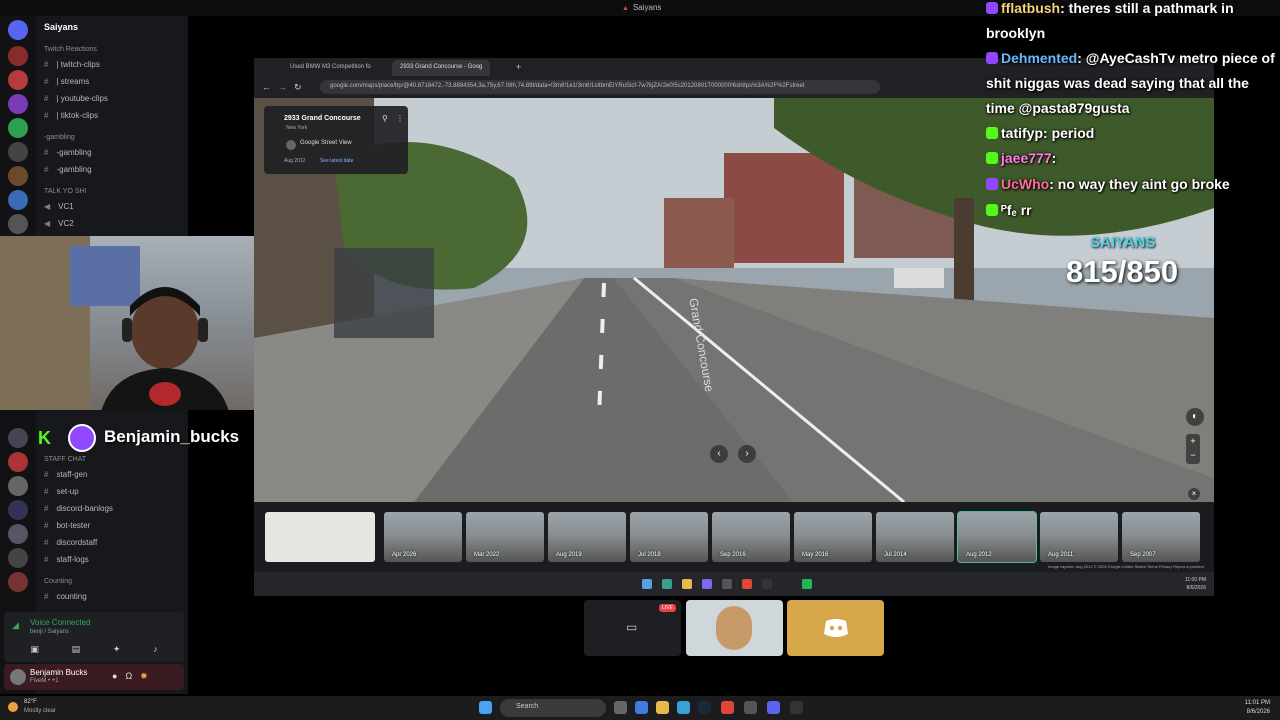  What do you see at coordinates (117, 649) in the screenshot?
I see `activities-icon: ✦` at bounding box center [117, 649].